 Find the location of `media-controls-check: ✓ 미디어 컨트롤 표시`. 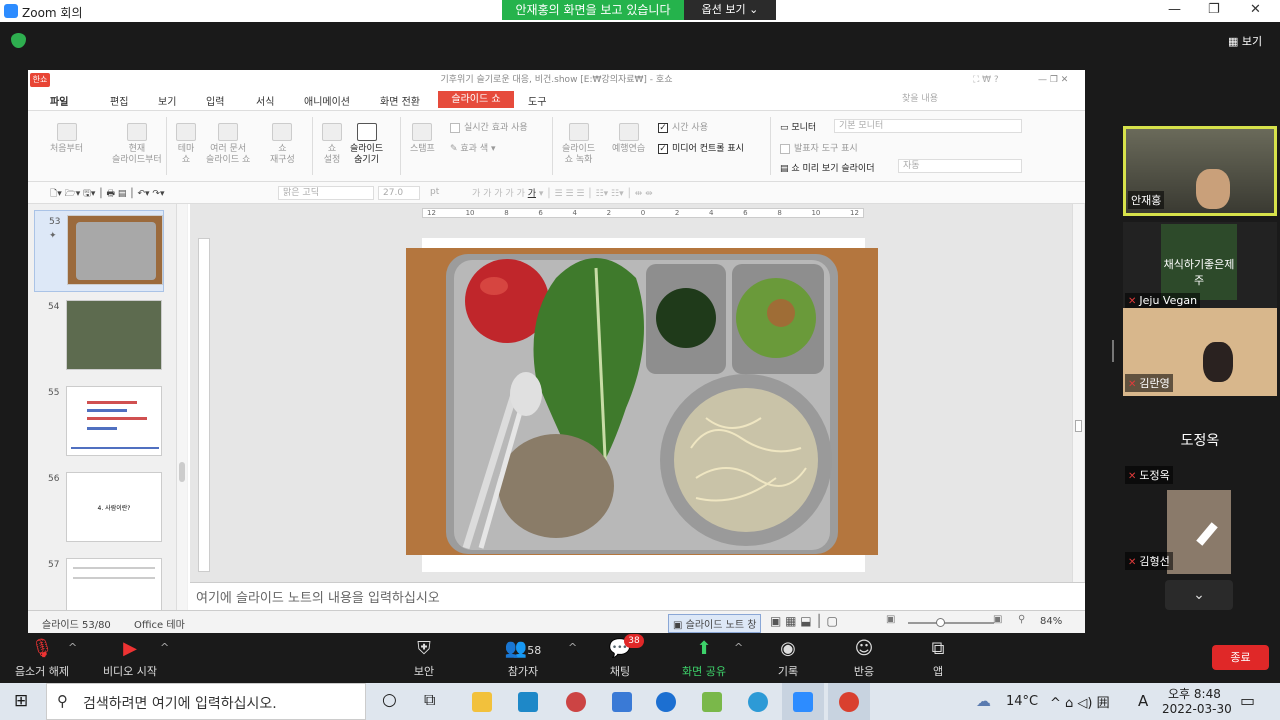

media-controls-check: ✓ 미디어 컨트롤 표시 is located at coordinates (701, 147).